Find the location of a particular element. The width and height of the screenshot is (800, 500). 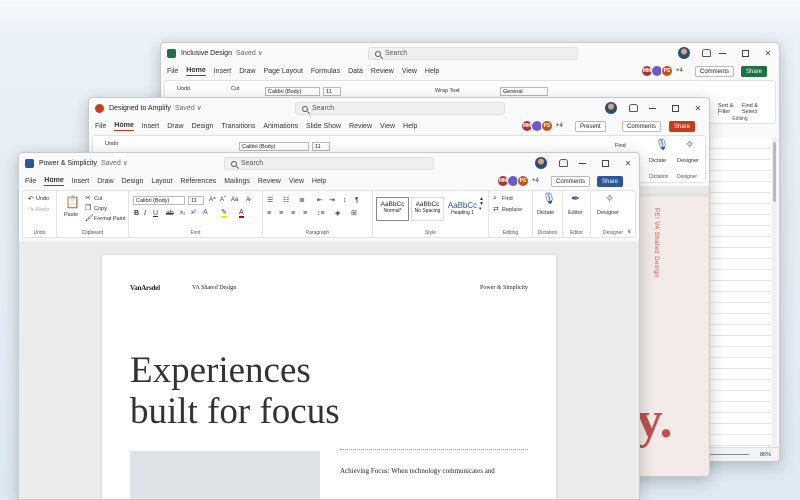

sort-icon: ↕ is located at coordinates (345, 200).